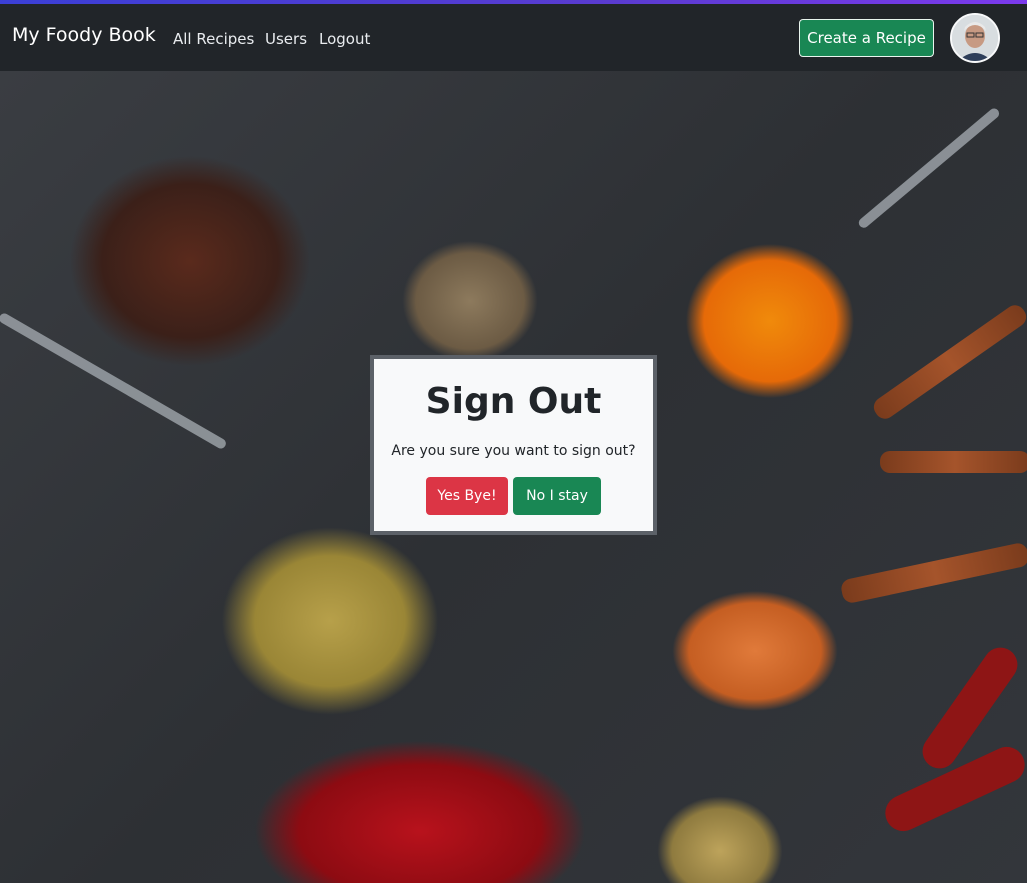 This screenshot has width=1027, height=883. What do you see at coordinates (344, 39) in the screenshot?
I see `nav-link-logout: Logout` at bounding box center [344, 39].